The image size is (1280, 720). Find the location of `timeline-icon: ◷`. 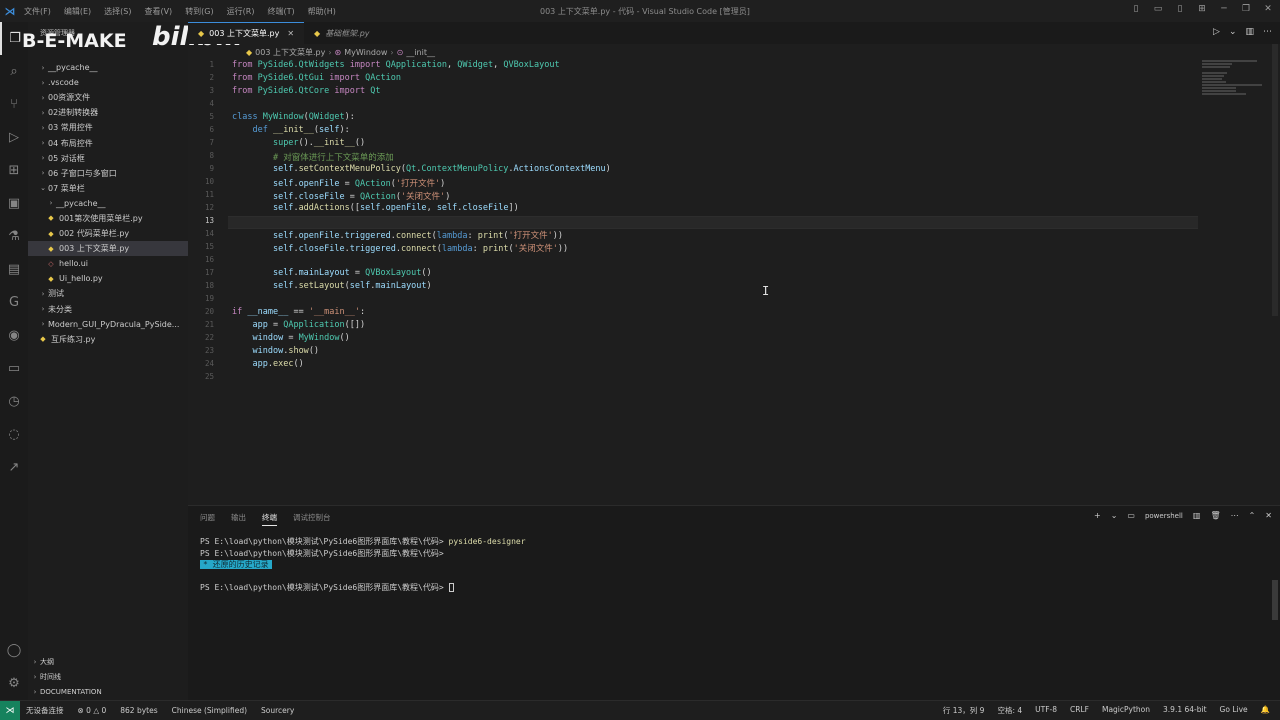

timeline-icon: ◷ is located at coordinates (14, 401).